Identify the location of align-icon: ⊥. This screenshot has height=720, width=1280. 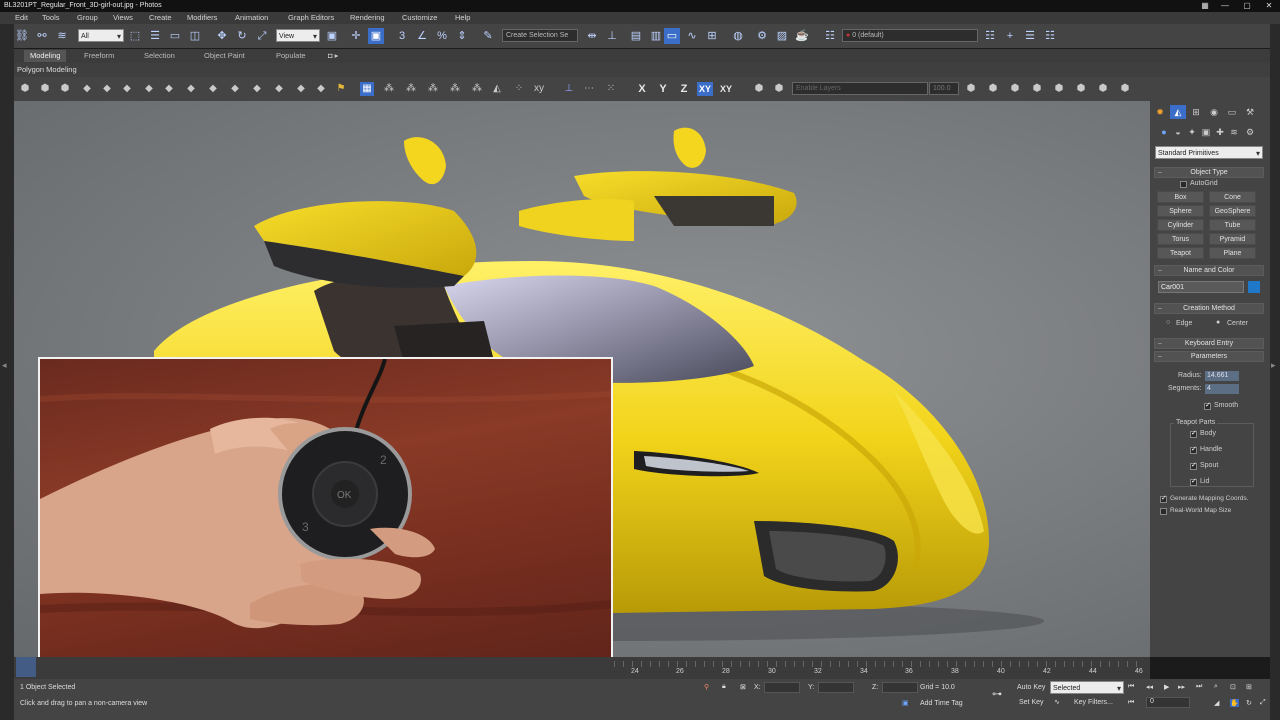
(612, 36).